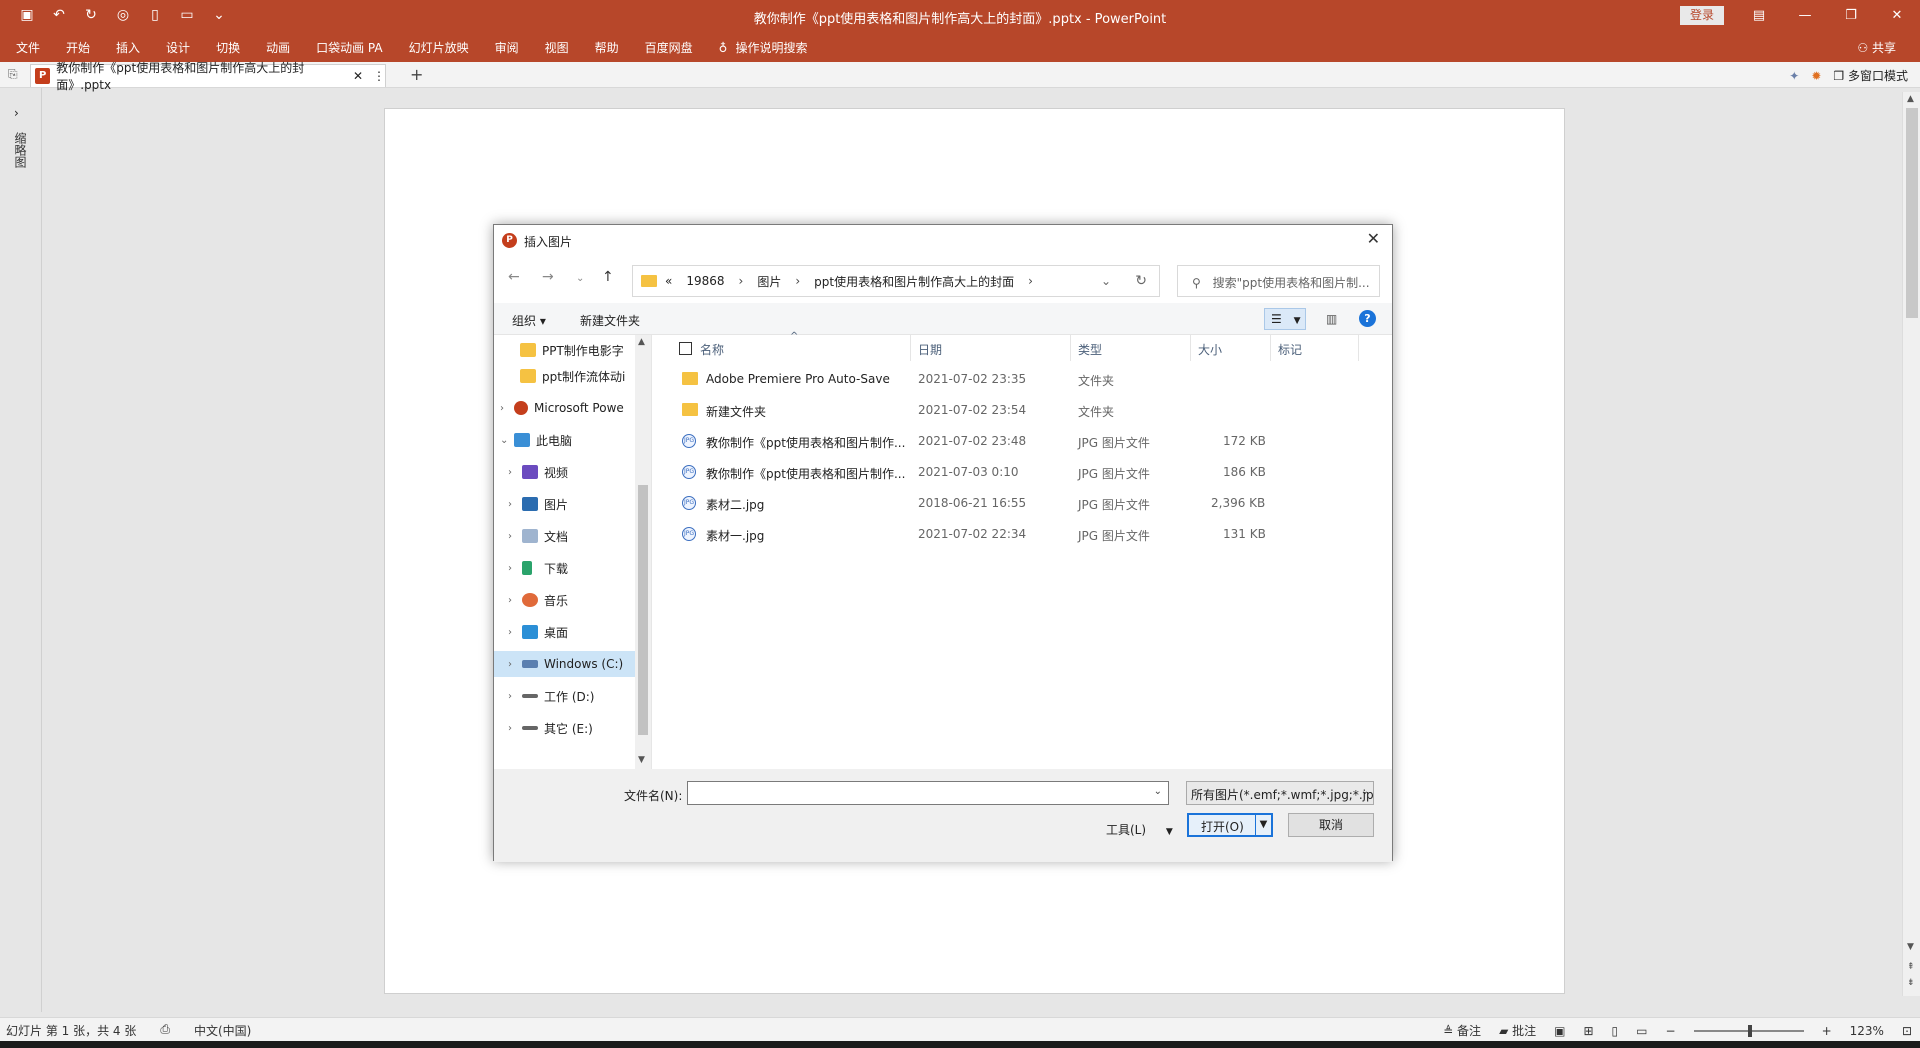 This screenshot has width=1920, height=1048. I want to click on expand-thumbnails-icon: ›, so click(16, 113).